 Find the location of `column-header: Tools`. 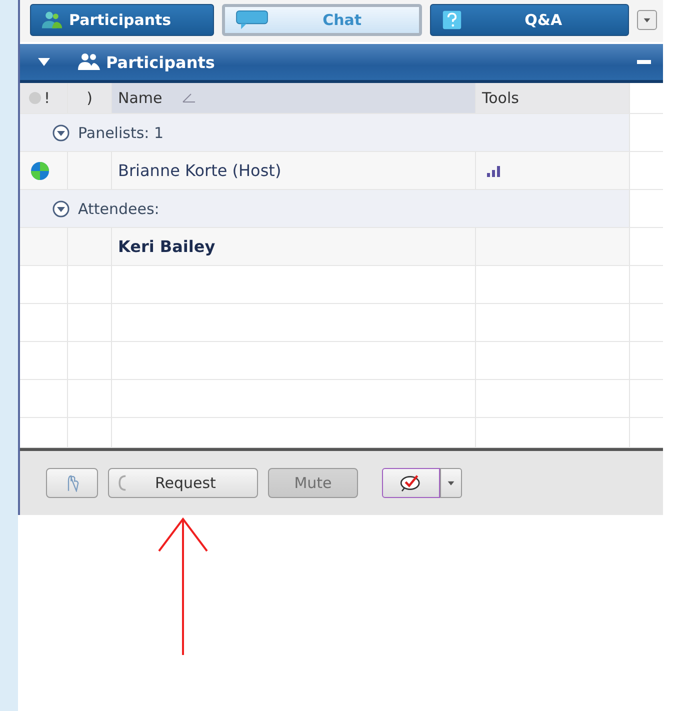

column-header: Tools is located at coordinates (500, 98).